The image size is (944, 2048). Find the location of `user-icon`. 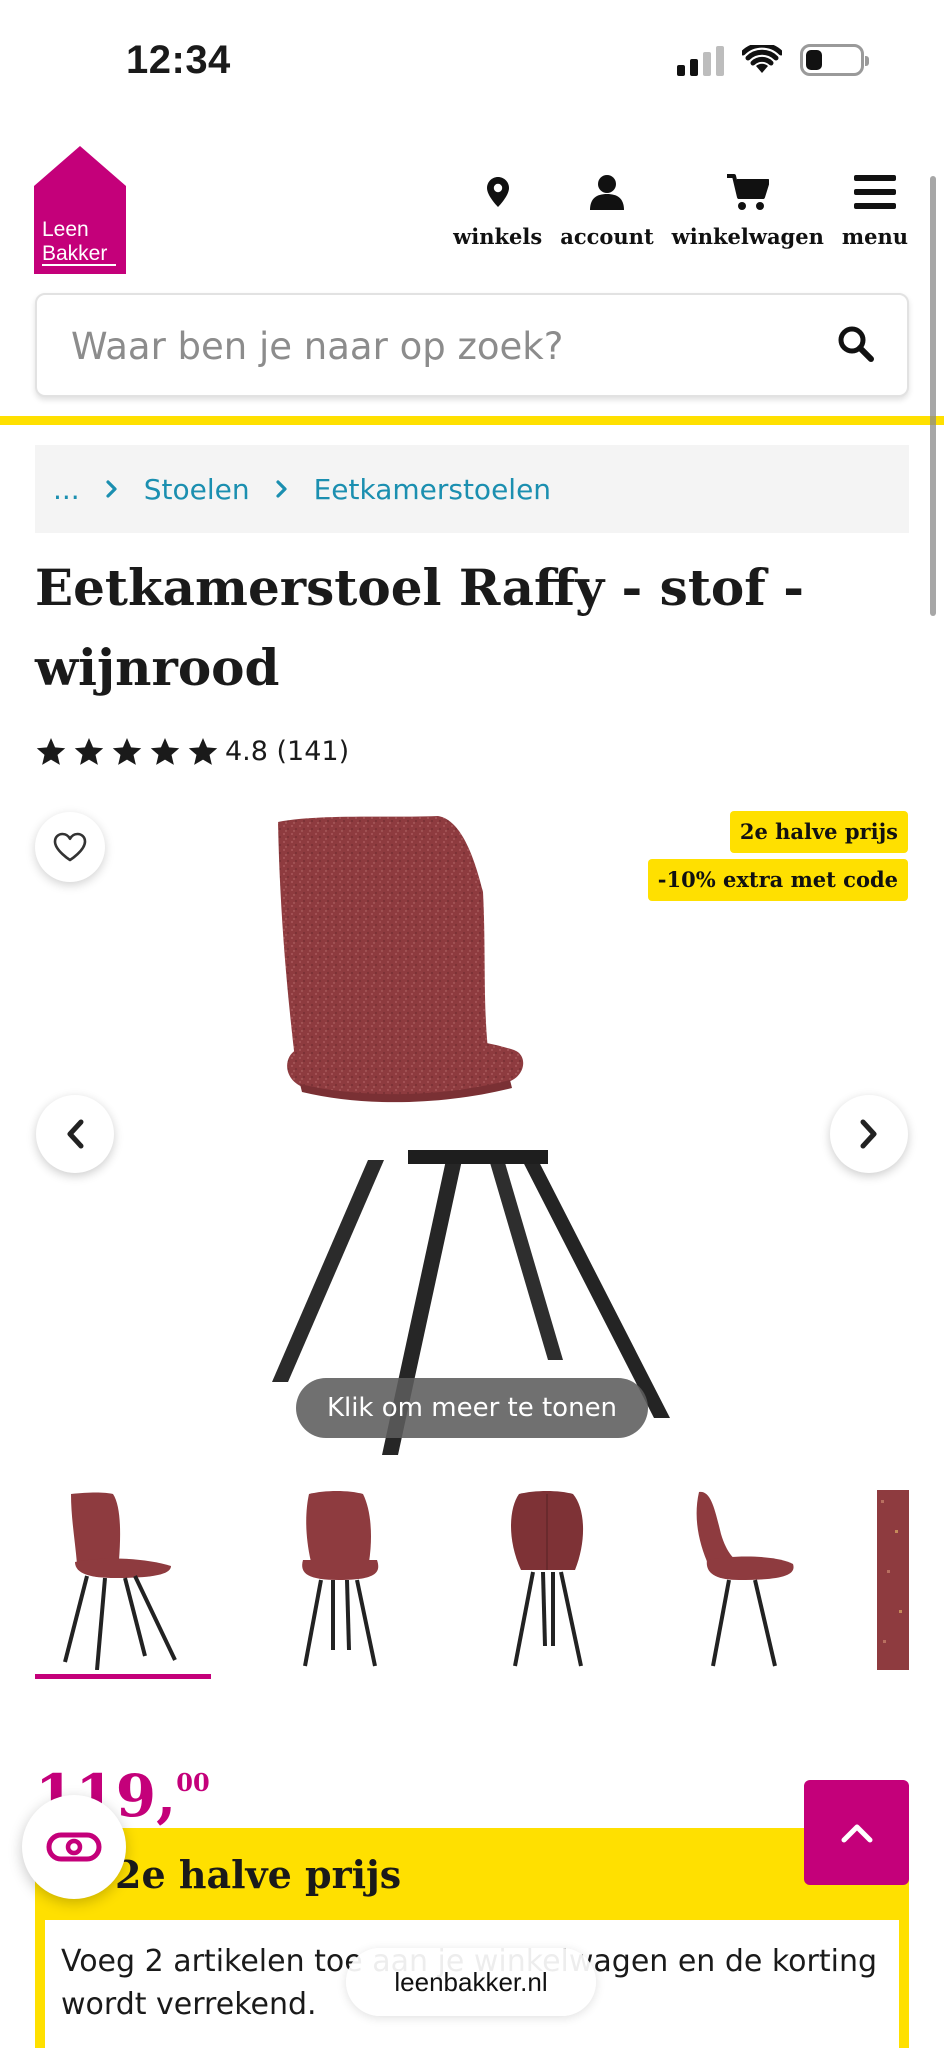

user-icon is located at coordinates (607, 192).